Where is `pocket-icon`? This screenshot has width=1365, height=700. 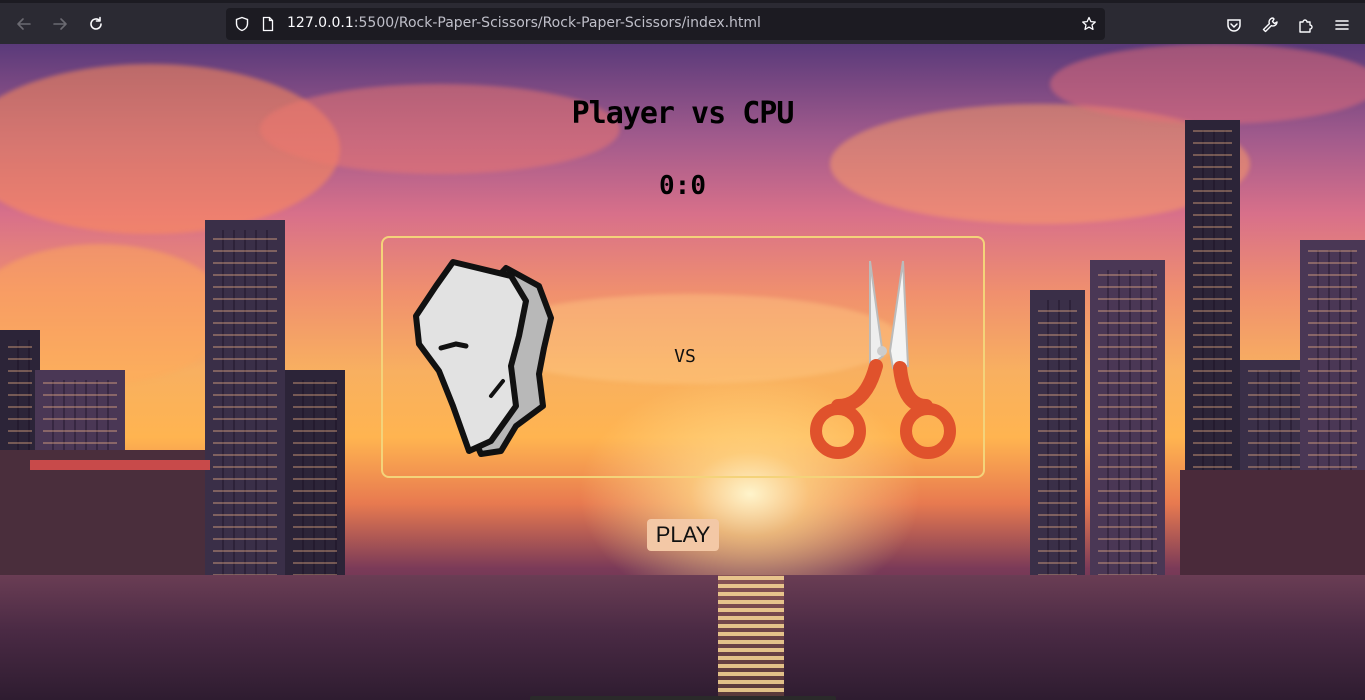
pocket-icon is located at coordinates (1234, 25).